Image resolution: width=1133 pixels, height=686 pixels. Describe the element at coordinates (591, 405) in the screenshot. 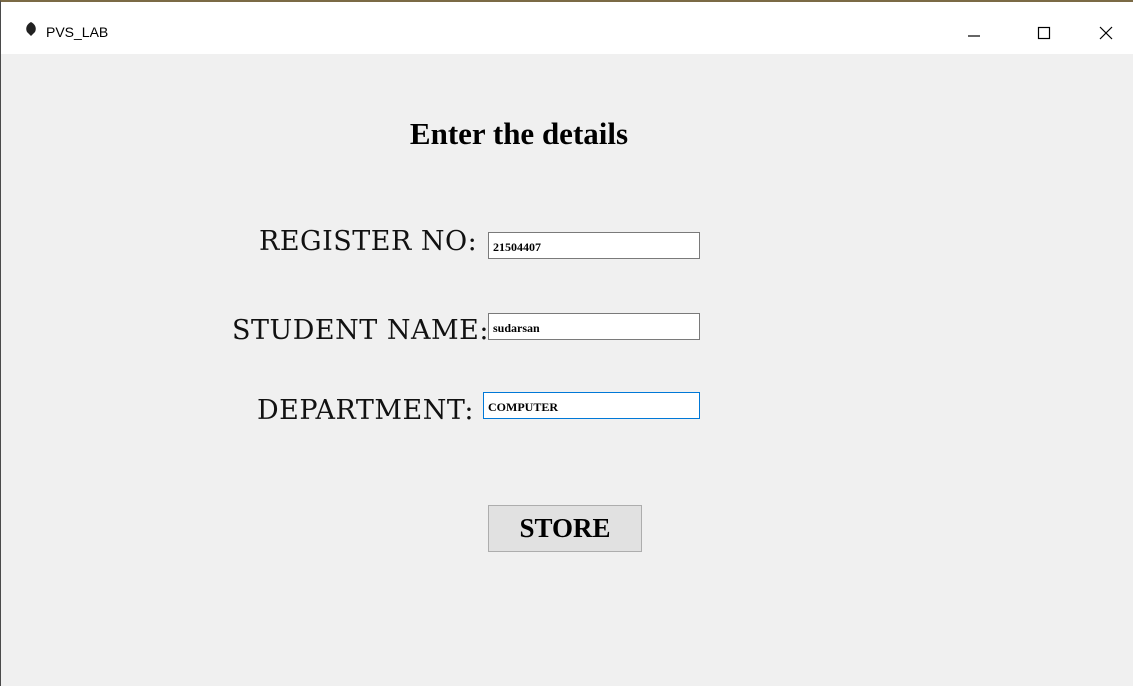

I see `department-input` at that location.